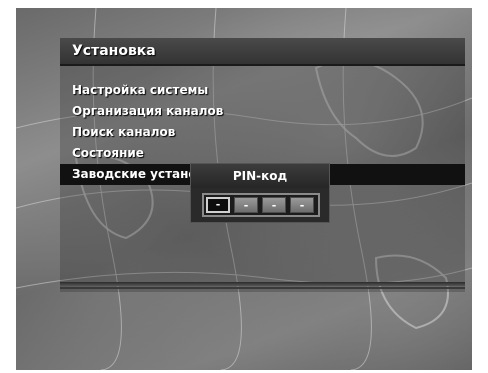  Describe the element at coordinates (262, 90) in the screenshot. I see `menu-item-system-settings: Настройка системы` at that location.